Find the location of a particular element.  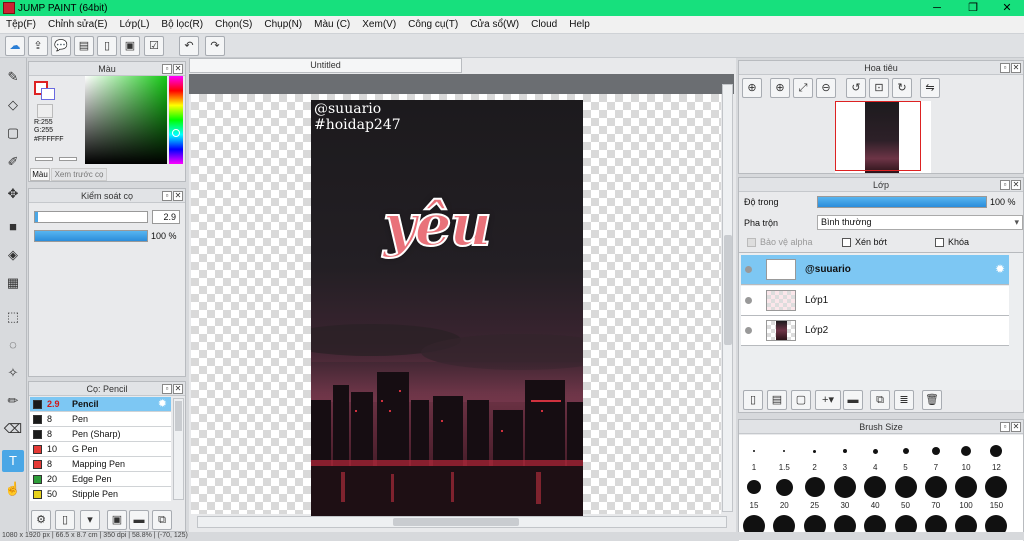

brush-list-item: 8 Pen (Sharp) is located at coordinates (100, 434).